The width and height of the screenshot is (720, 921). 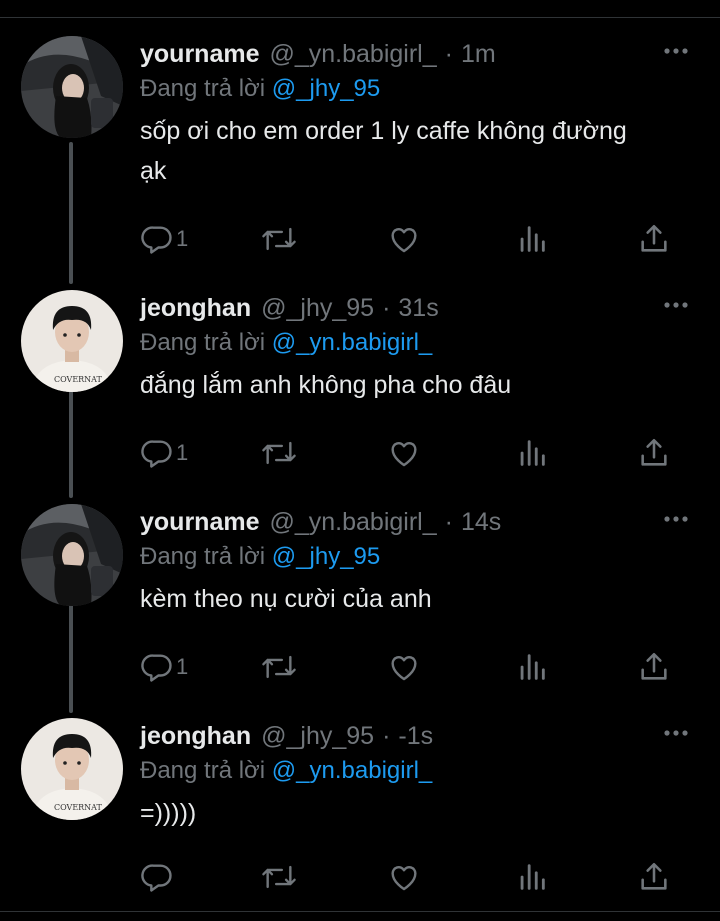 I want to click on timestamp: 14s, so click(x=481, y=522).